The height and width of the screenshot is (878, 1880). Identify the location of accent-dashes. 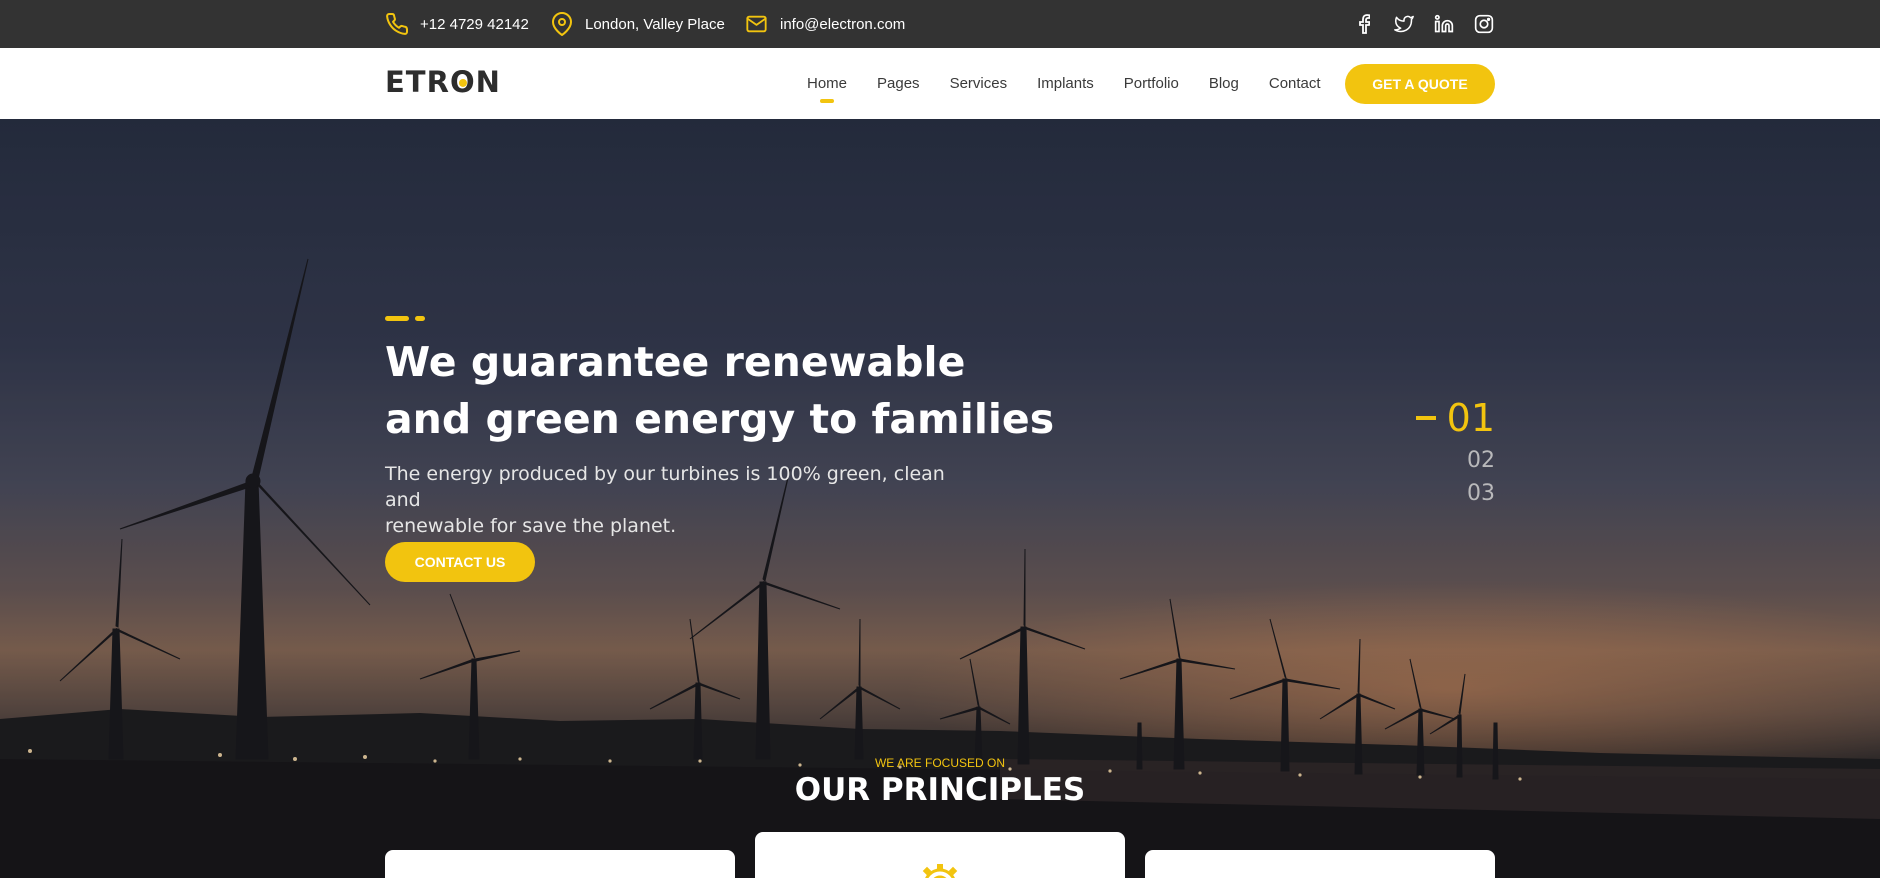
(405, 318).